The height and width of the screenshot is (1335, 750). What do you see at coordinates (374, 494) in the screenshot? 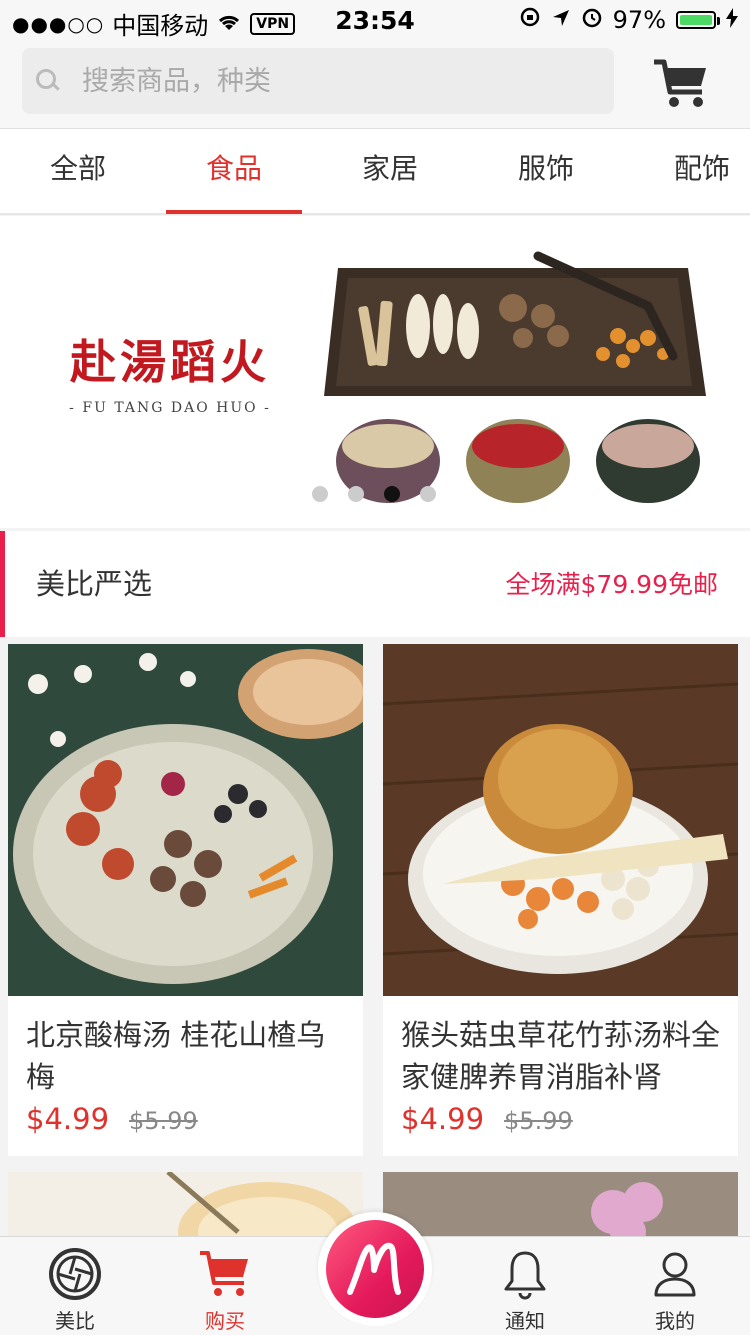
I see `carousel-indicator` at bounding box center [374, 494].